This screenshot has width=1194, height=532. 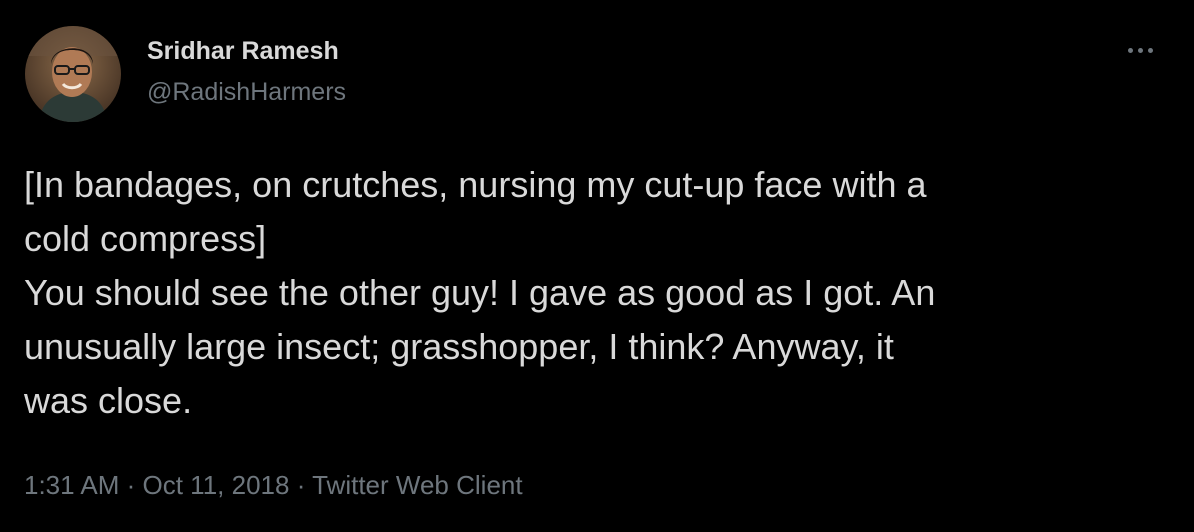 What do you see at coordinates (71, 485) in the screenshot?
I see `tweet-time: 1:31 AM` at bounding box center [71, 485].